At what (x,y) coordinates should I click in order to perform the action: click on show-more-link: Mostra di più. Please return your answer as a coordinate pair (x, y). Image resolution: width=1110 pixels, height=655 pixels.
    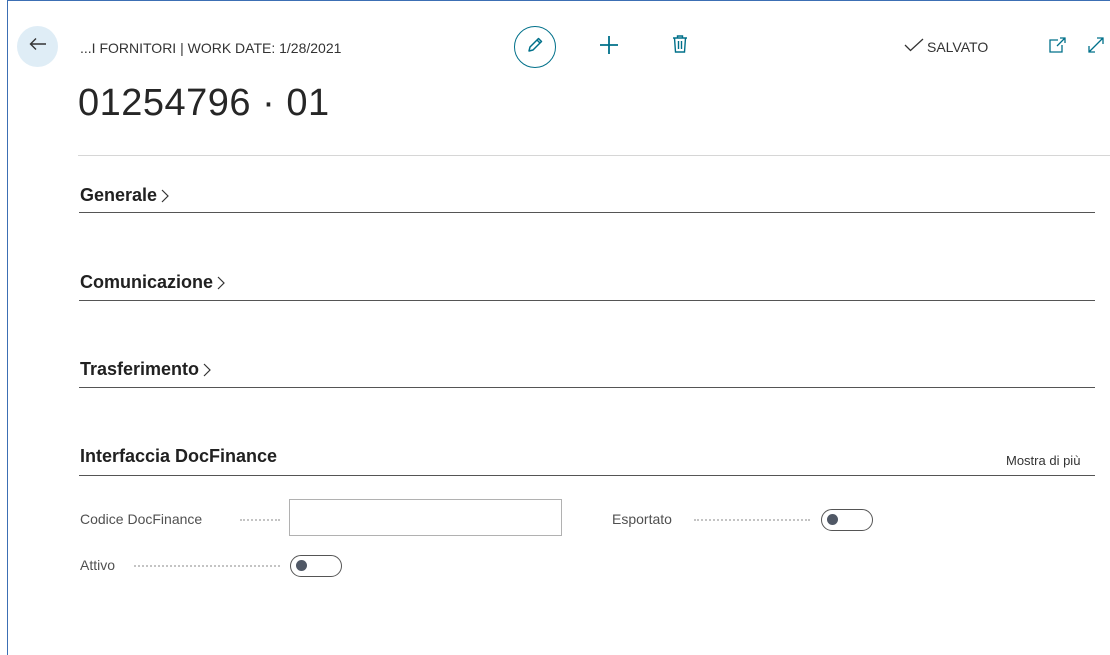
    Looking at the image, I should click on (1043, 460).